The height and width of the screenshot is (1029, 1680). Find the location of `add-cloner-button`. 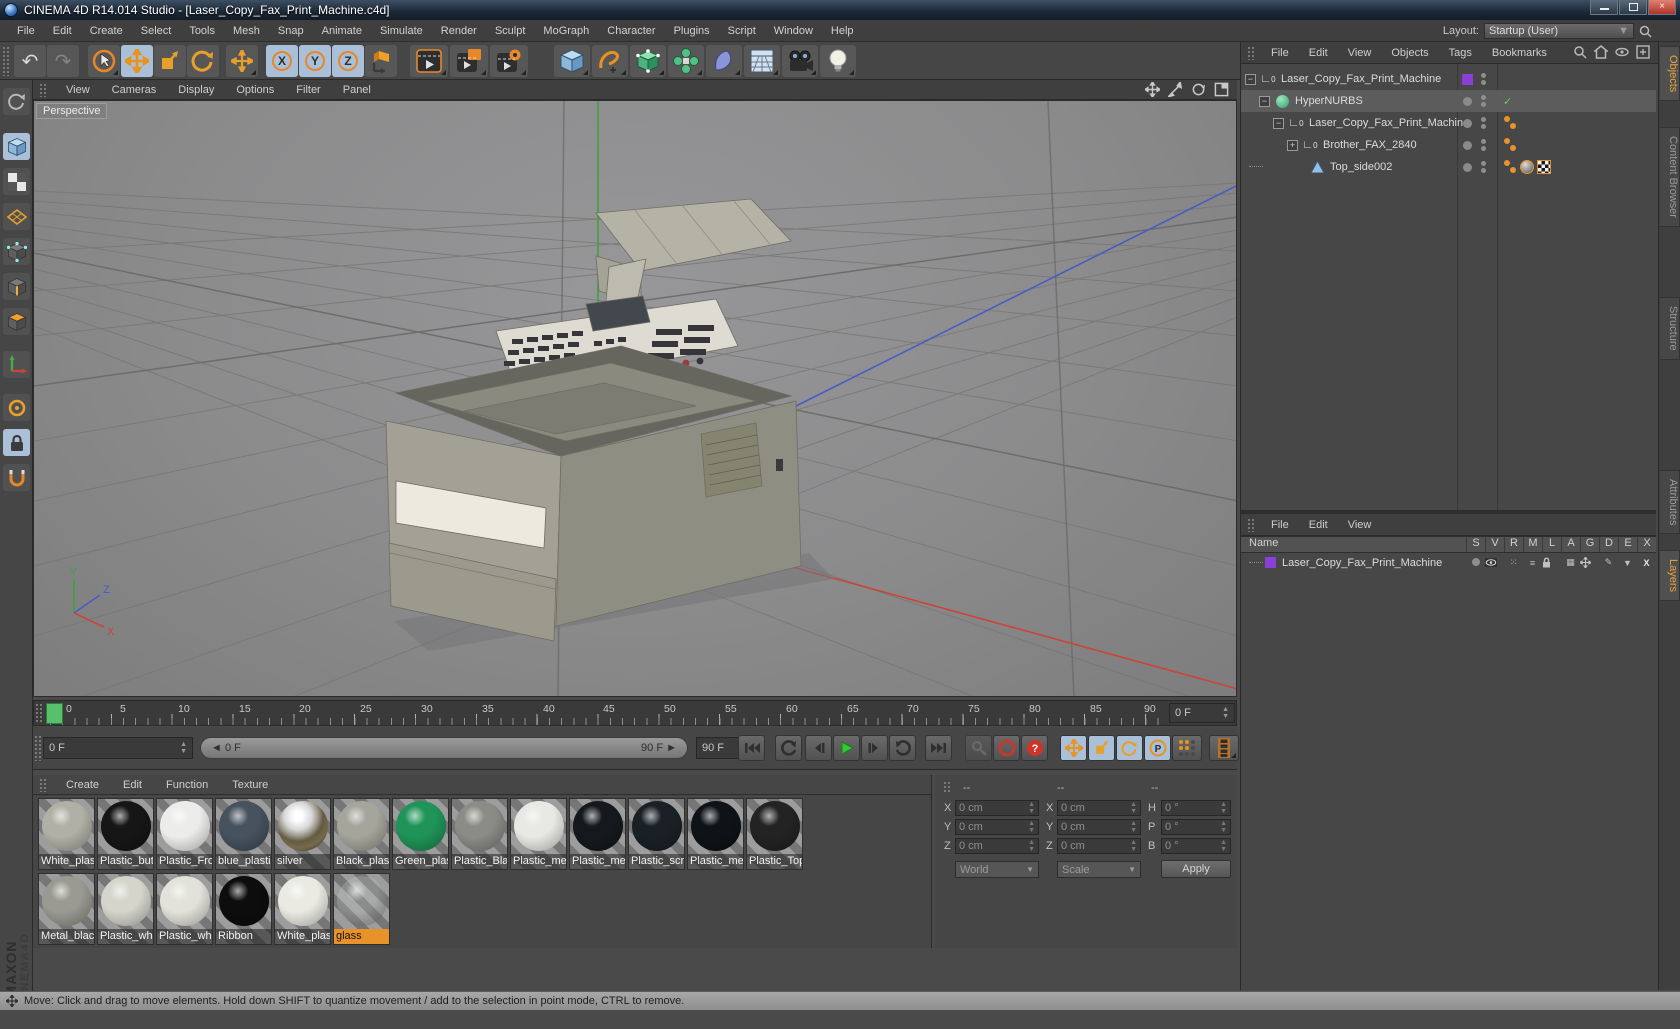

add-cloner-button is located at coordinates (686, 61).